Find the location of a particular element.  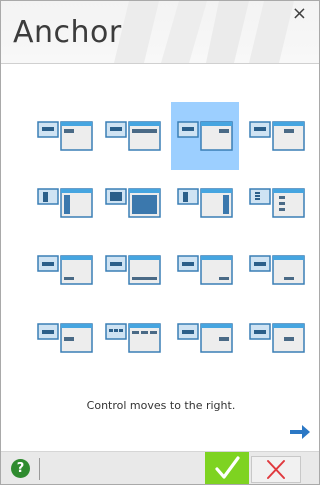

arrow-right-icon is located at coordinates (300, 432).